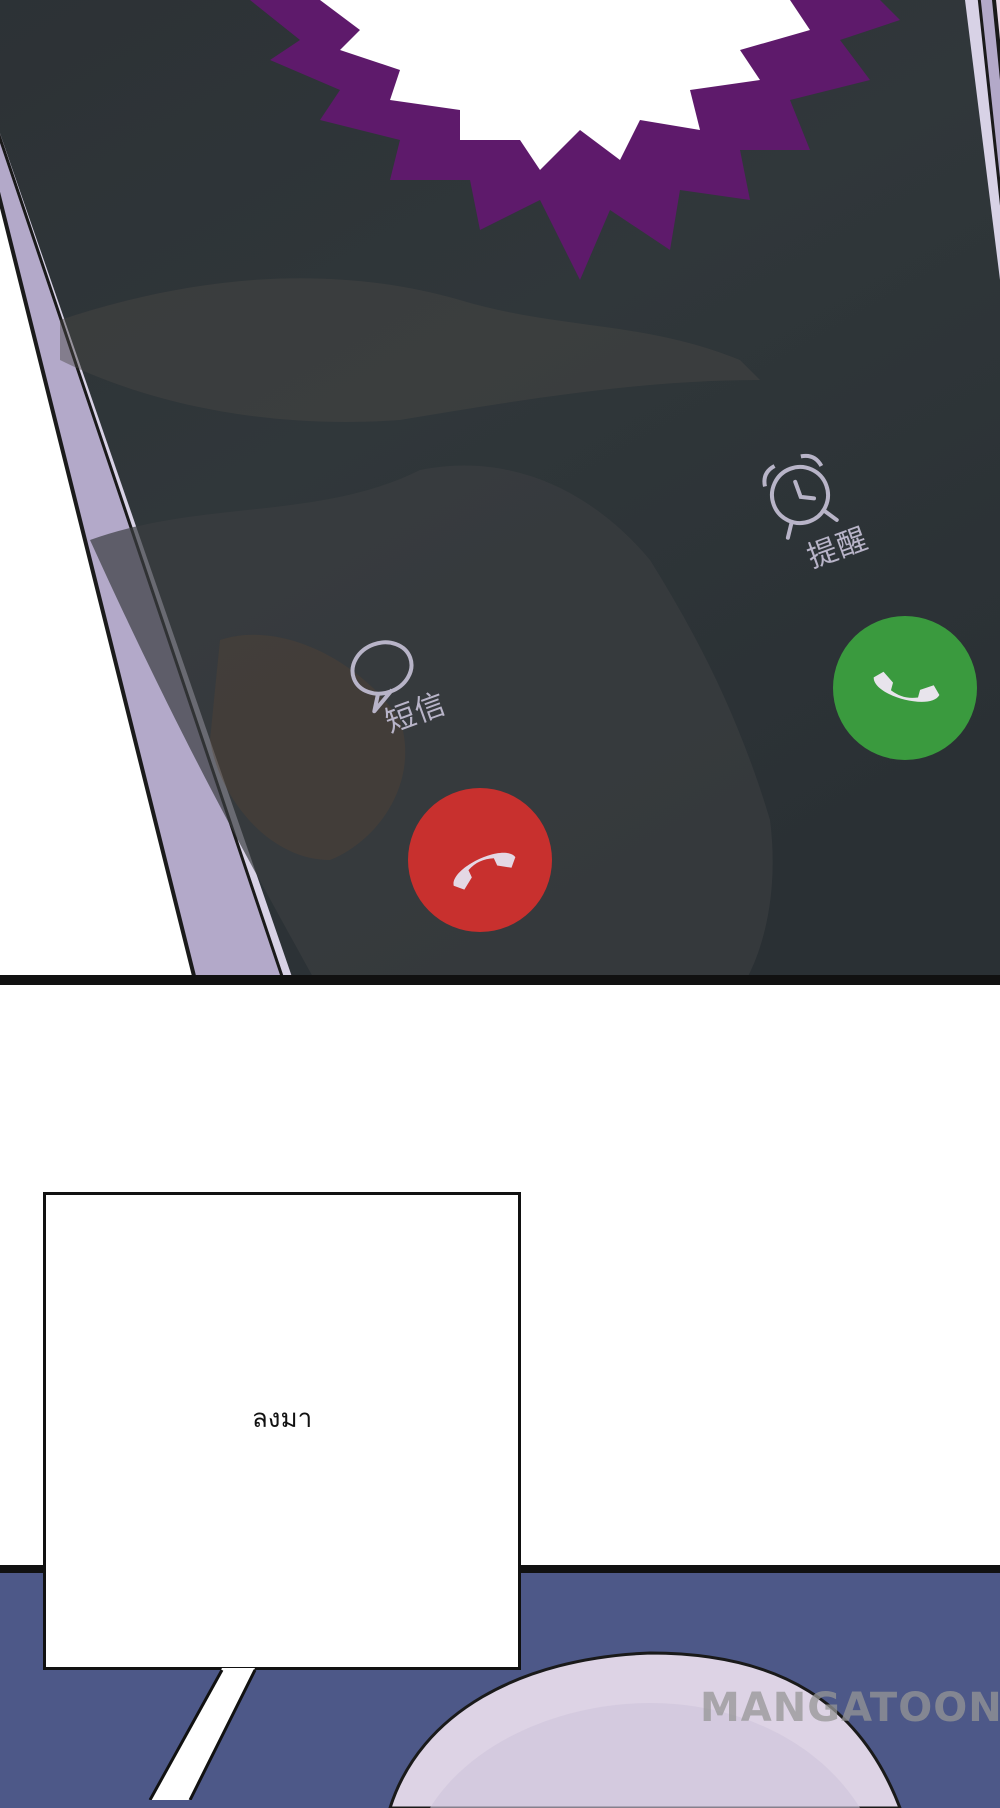 Image resolution: width=1000 pixels, height=1808 pixels. I want to click on panel-divider, so click(500, 980).